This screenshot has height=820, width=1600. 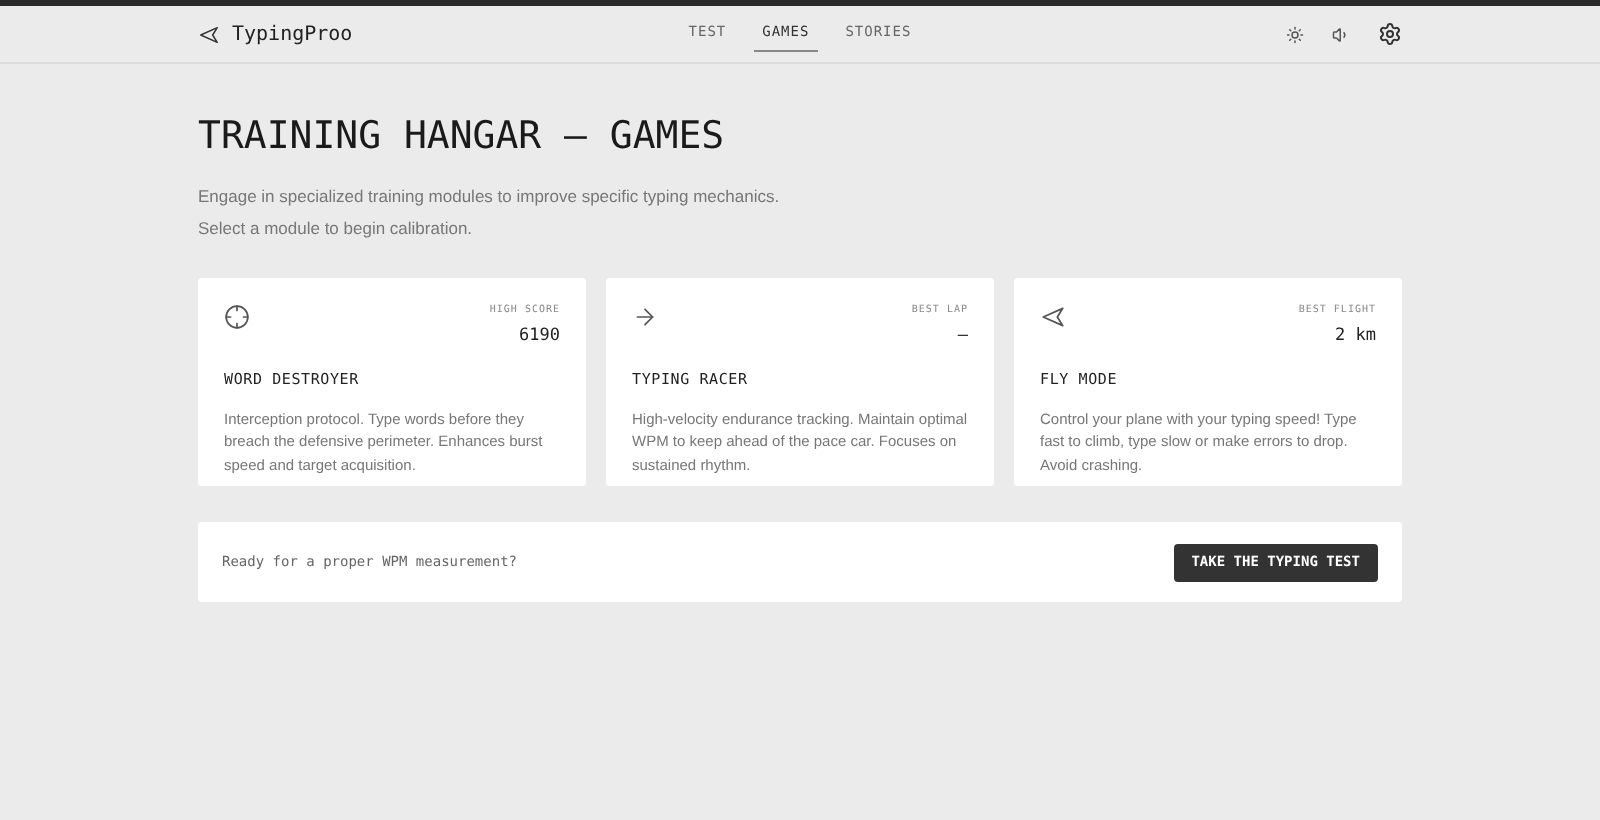 I want to click on sun-icon, so click(x=1294, y=34).